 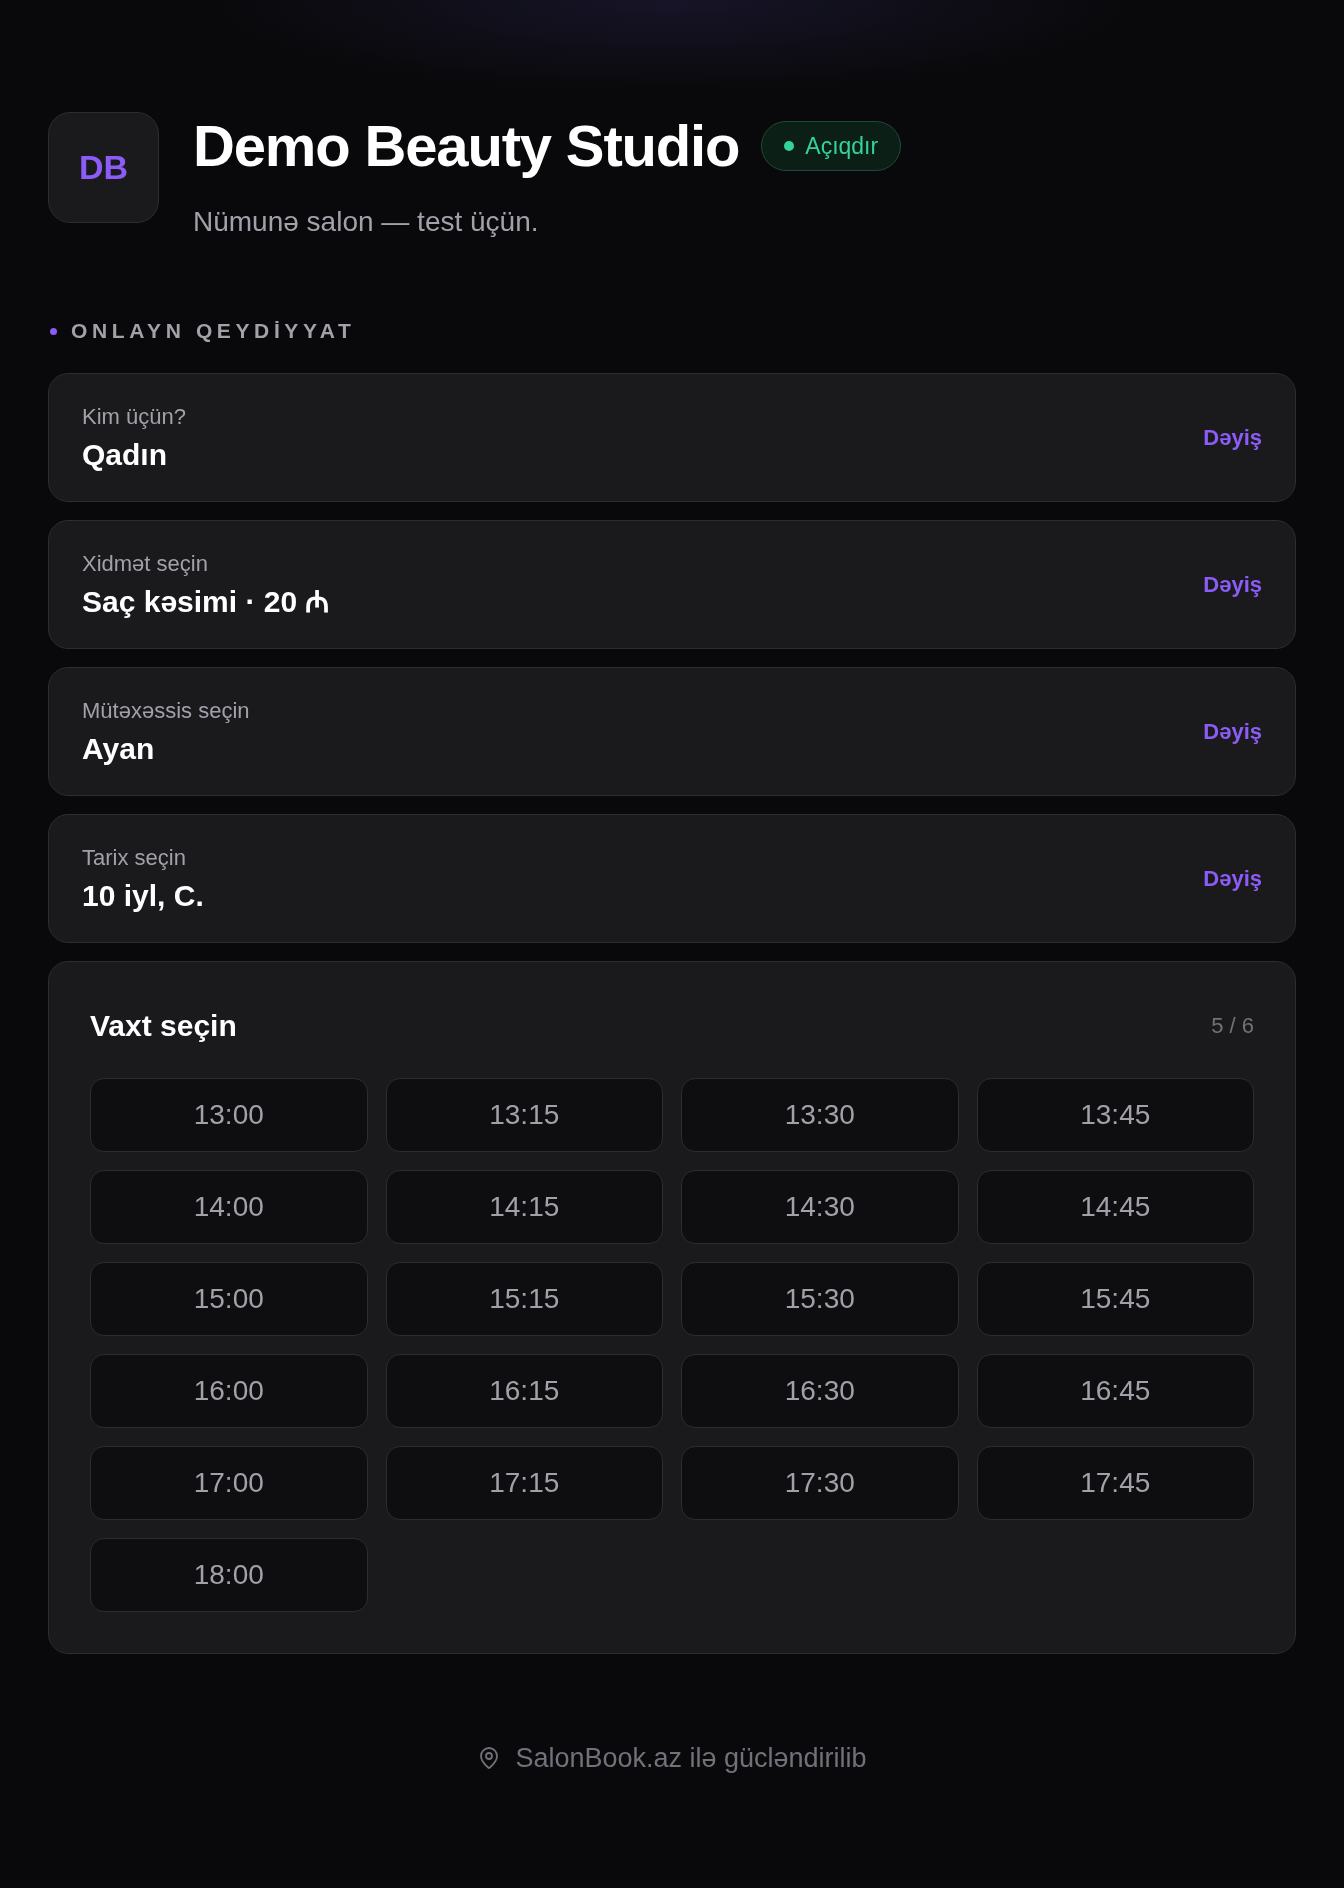 I want to click on step-label: Xidmət seçin, so click(x=145, y=563).